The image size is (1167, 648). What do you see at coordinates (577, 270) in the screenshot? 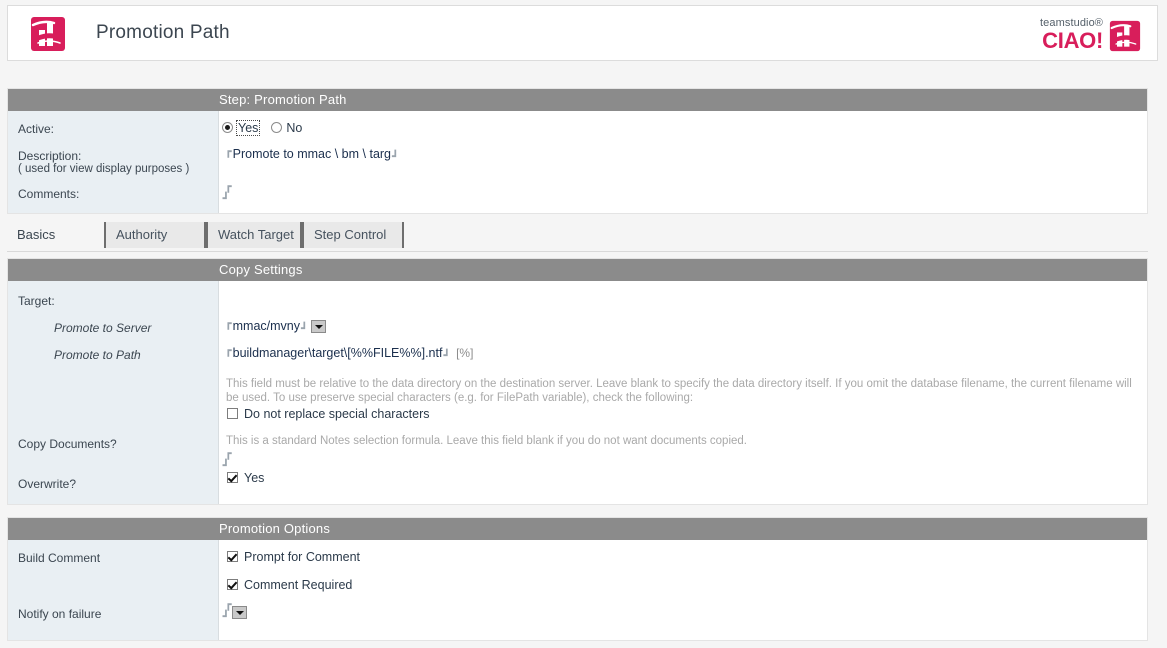
I see `copy-settings-header: Copy Settings` at bounding box center [577, 270].